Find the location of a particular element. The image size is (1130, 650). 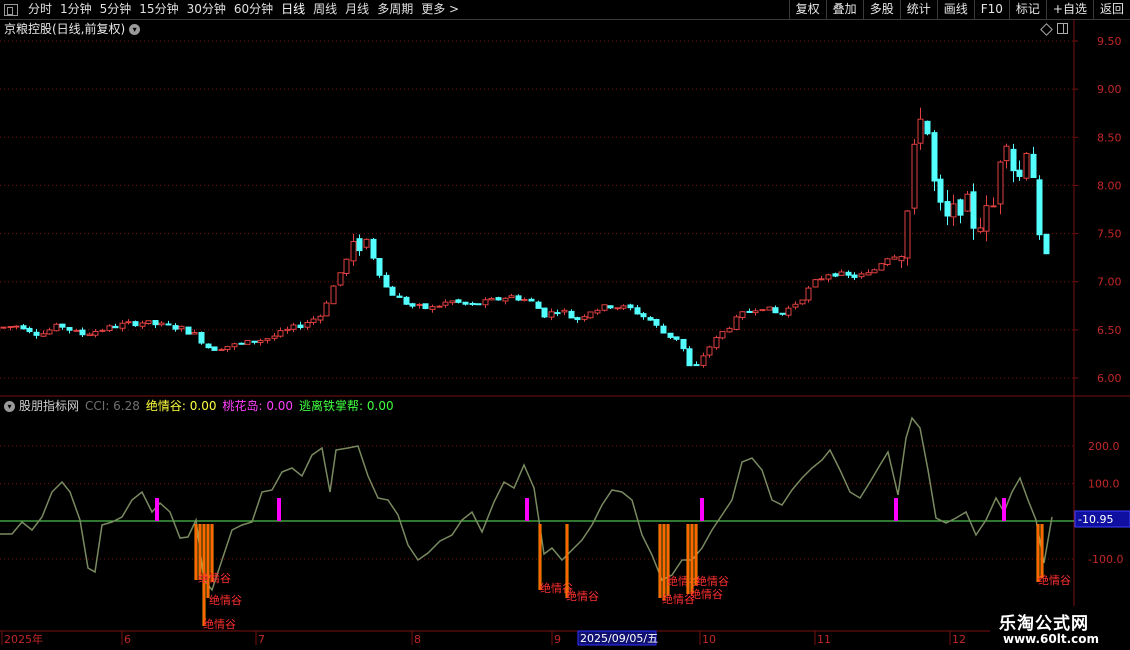

price-label: 8.50 is located at coordinates (1109, 137).